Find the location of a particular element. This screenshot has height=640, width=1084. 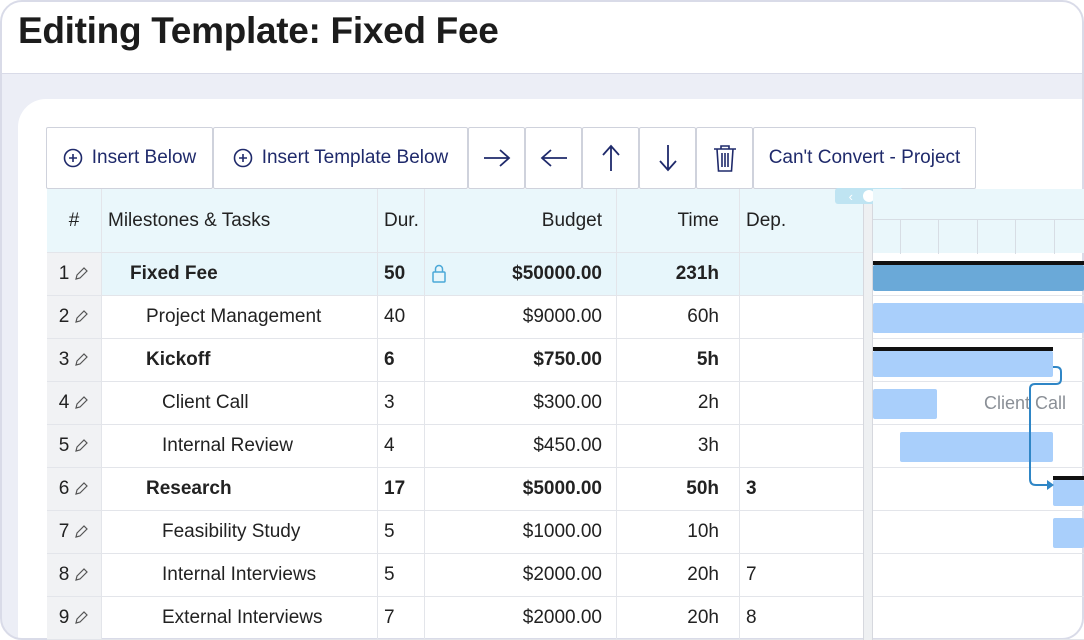

task-budget: $5000.00 is located at coordinates (521, 489).